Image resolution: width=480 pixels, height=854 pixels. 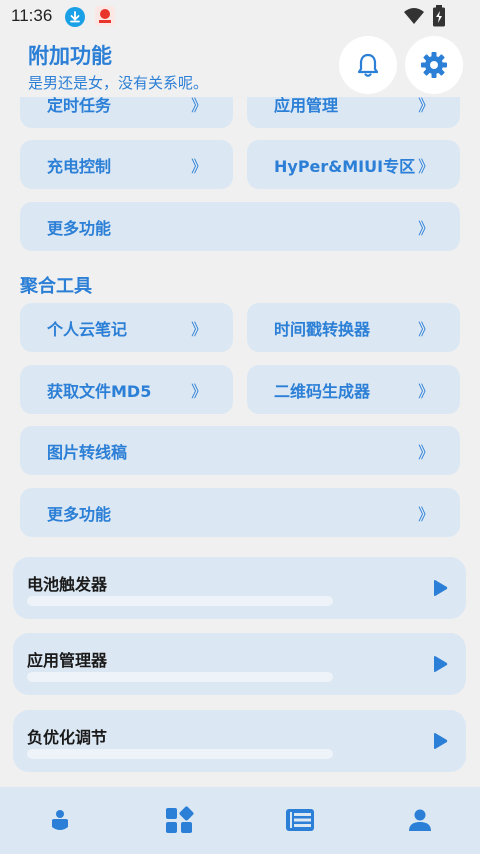 What do you see at coordinates (306, 106) in the screenshot?
I see `card-label: 应用管理` at bounding box center [306, 106].